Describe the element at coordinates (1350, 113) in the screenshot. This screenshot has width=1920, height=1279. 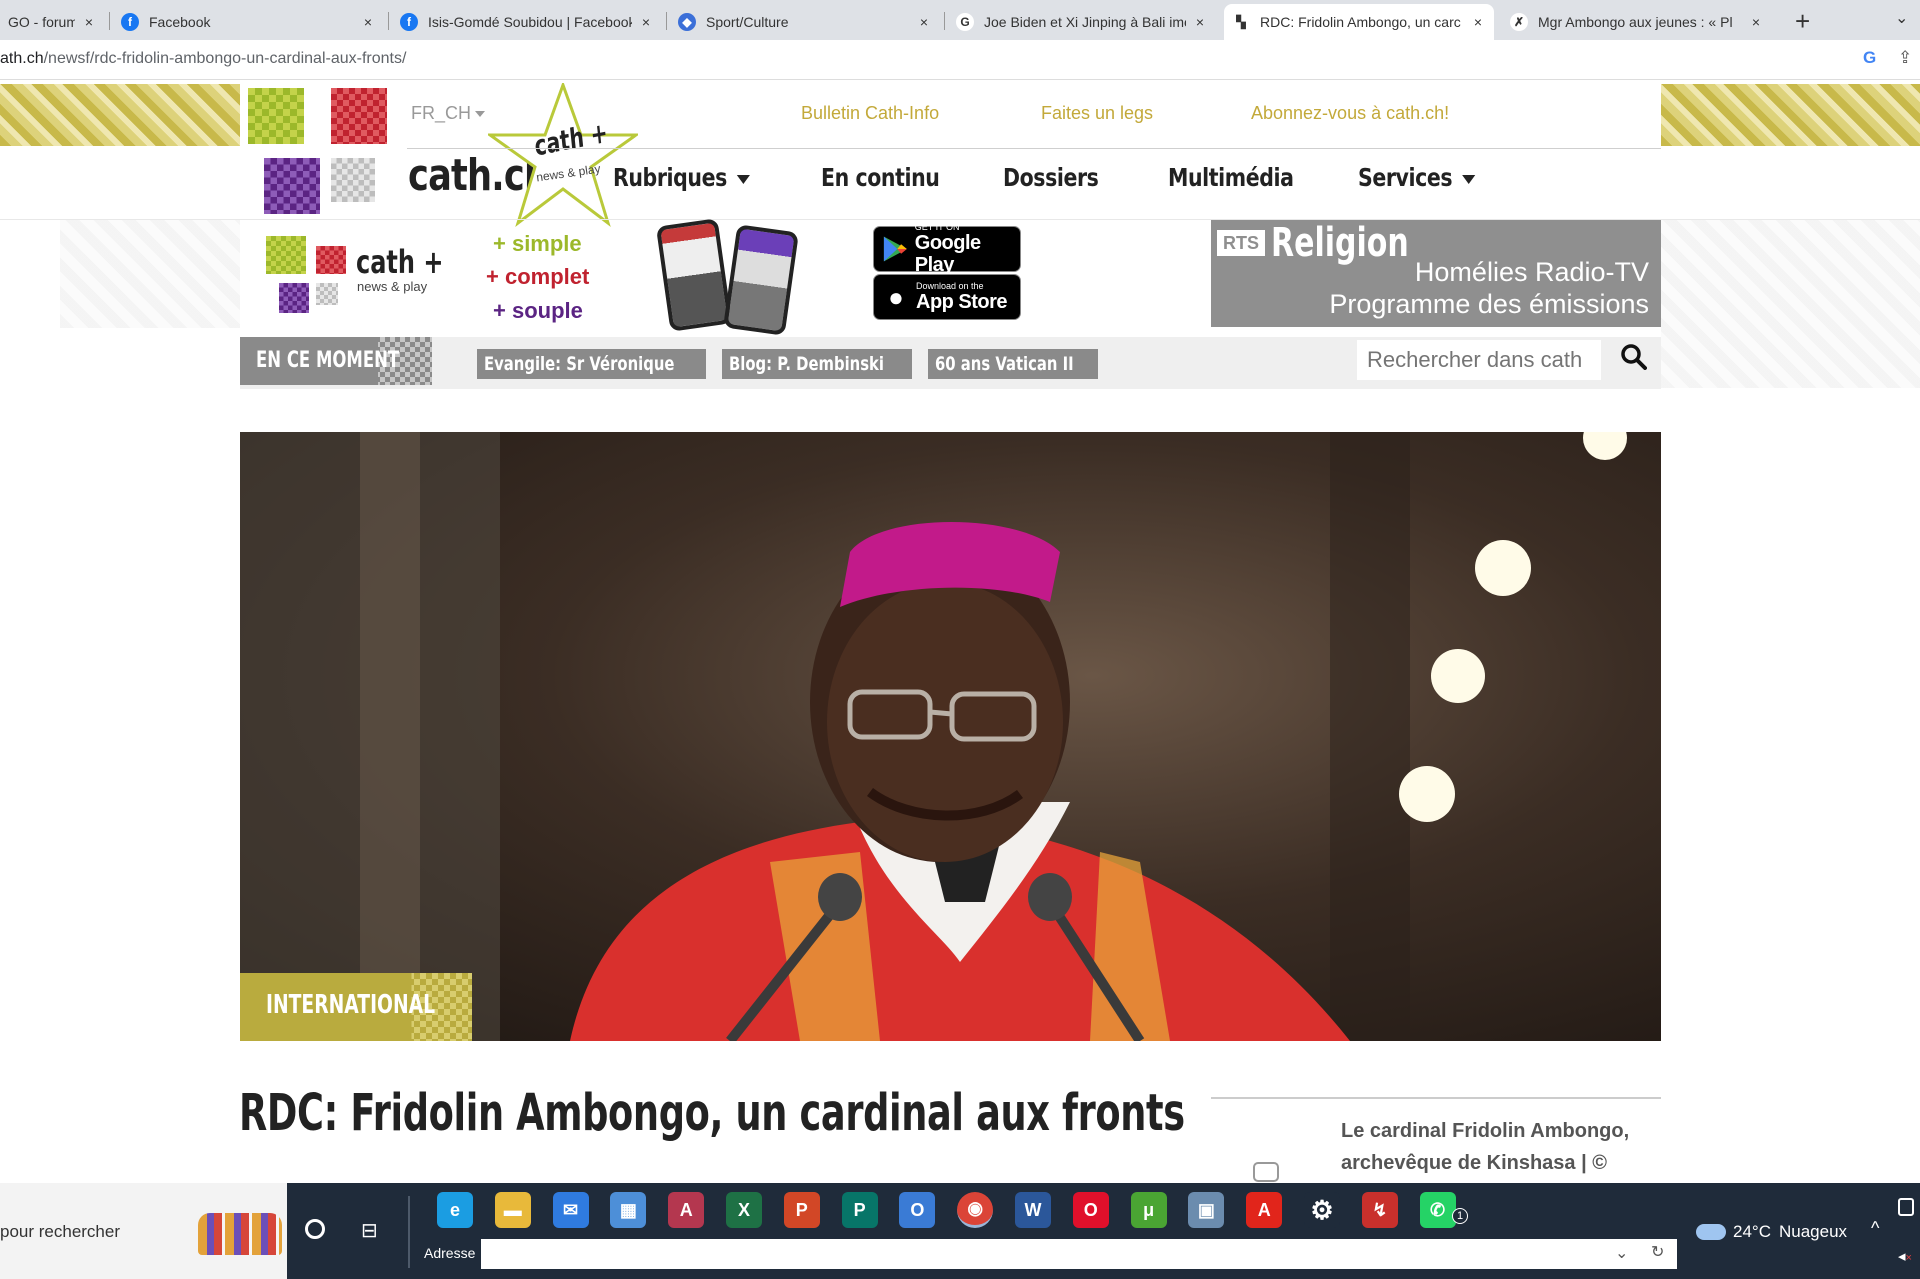
I see `top-link-3: Abonnez-vous à cath.ch!` at that location.